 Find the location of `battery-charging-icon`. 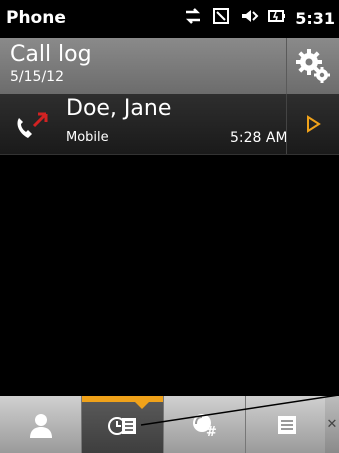

battery-charging-icon is located at coordinates (277, 18).